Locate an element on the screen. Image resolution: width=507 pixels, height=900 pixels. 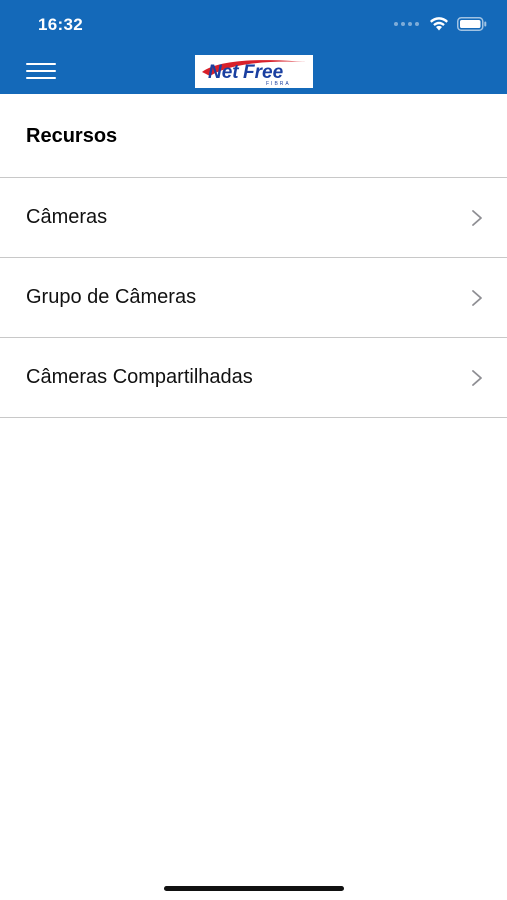
section-header: Recursos is located at coordinates (253, 136).